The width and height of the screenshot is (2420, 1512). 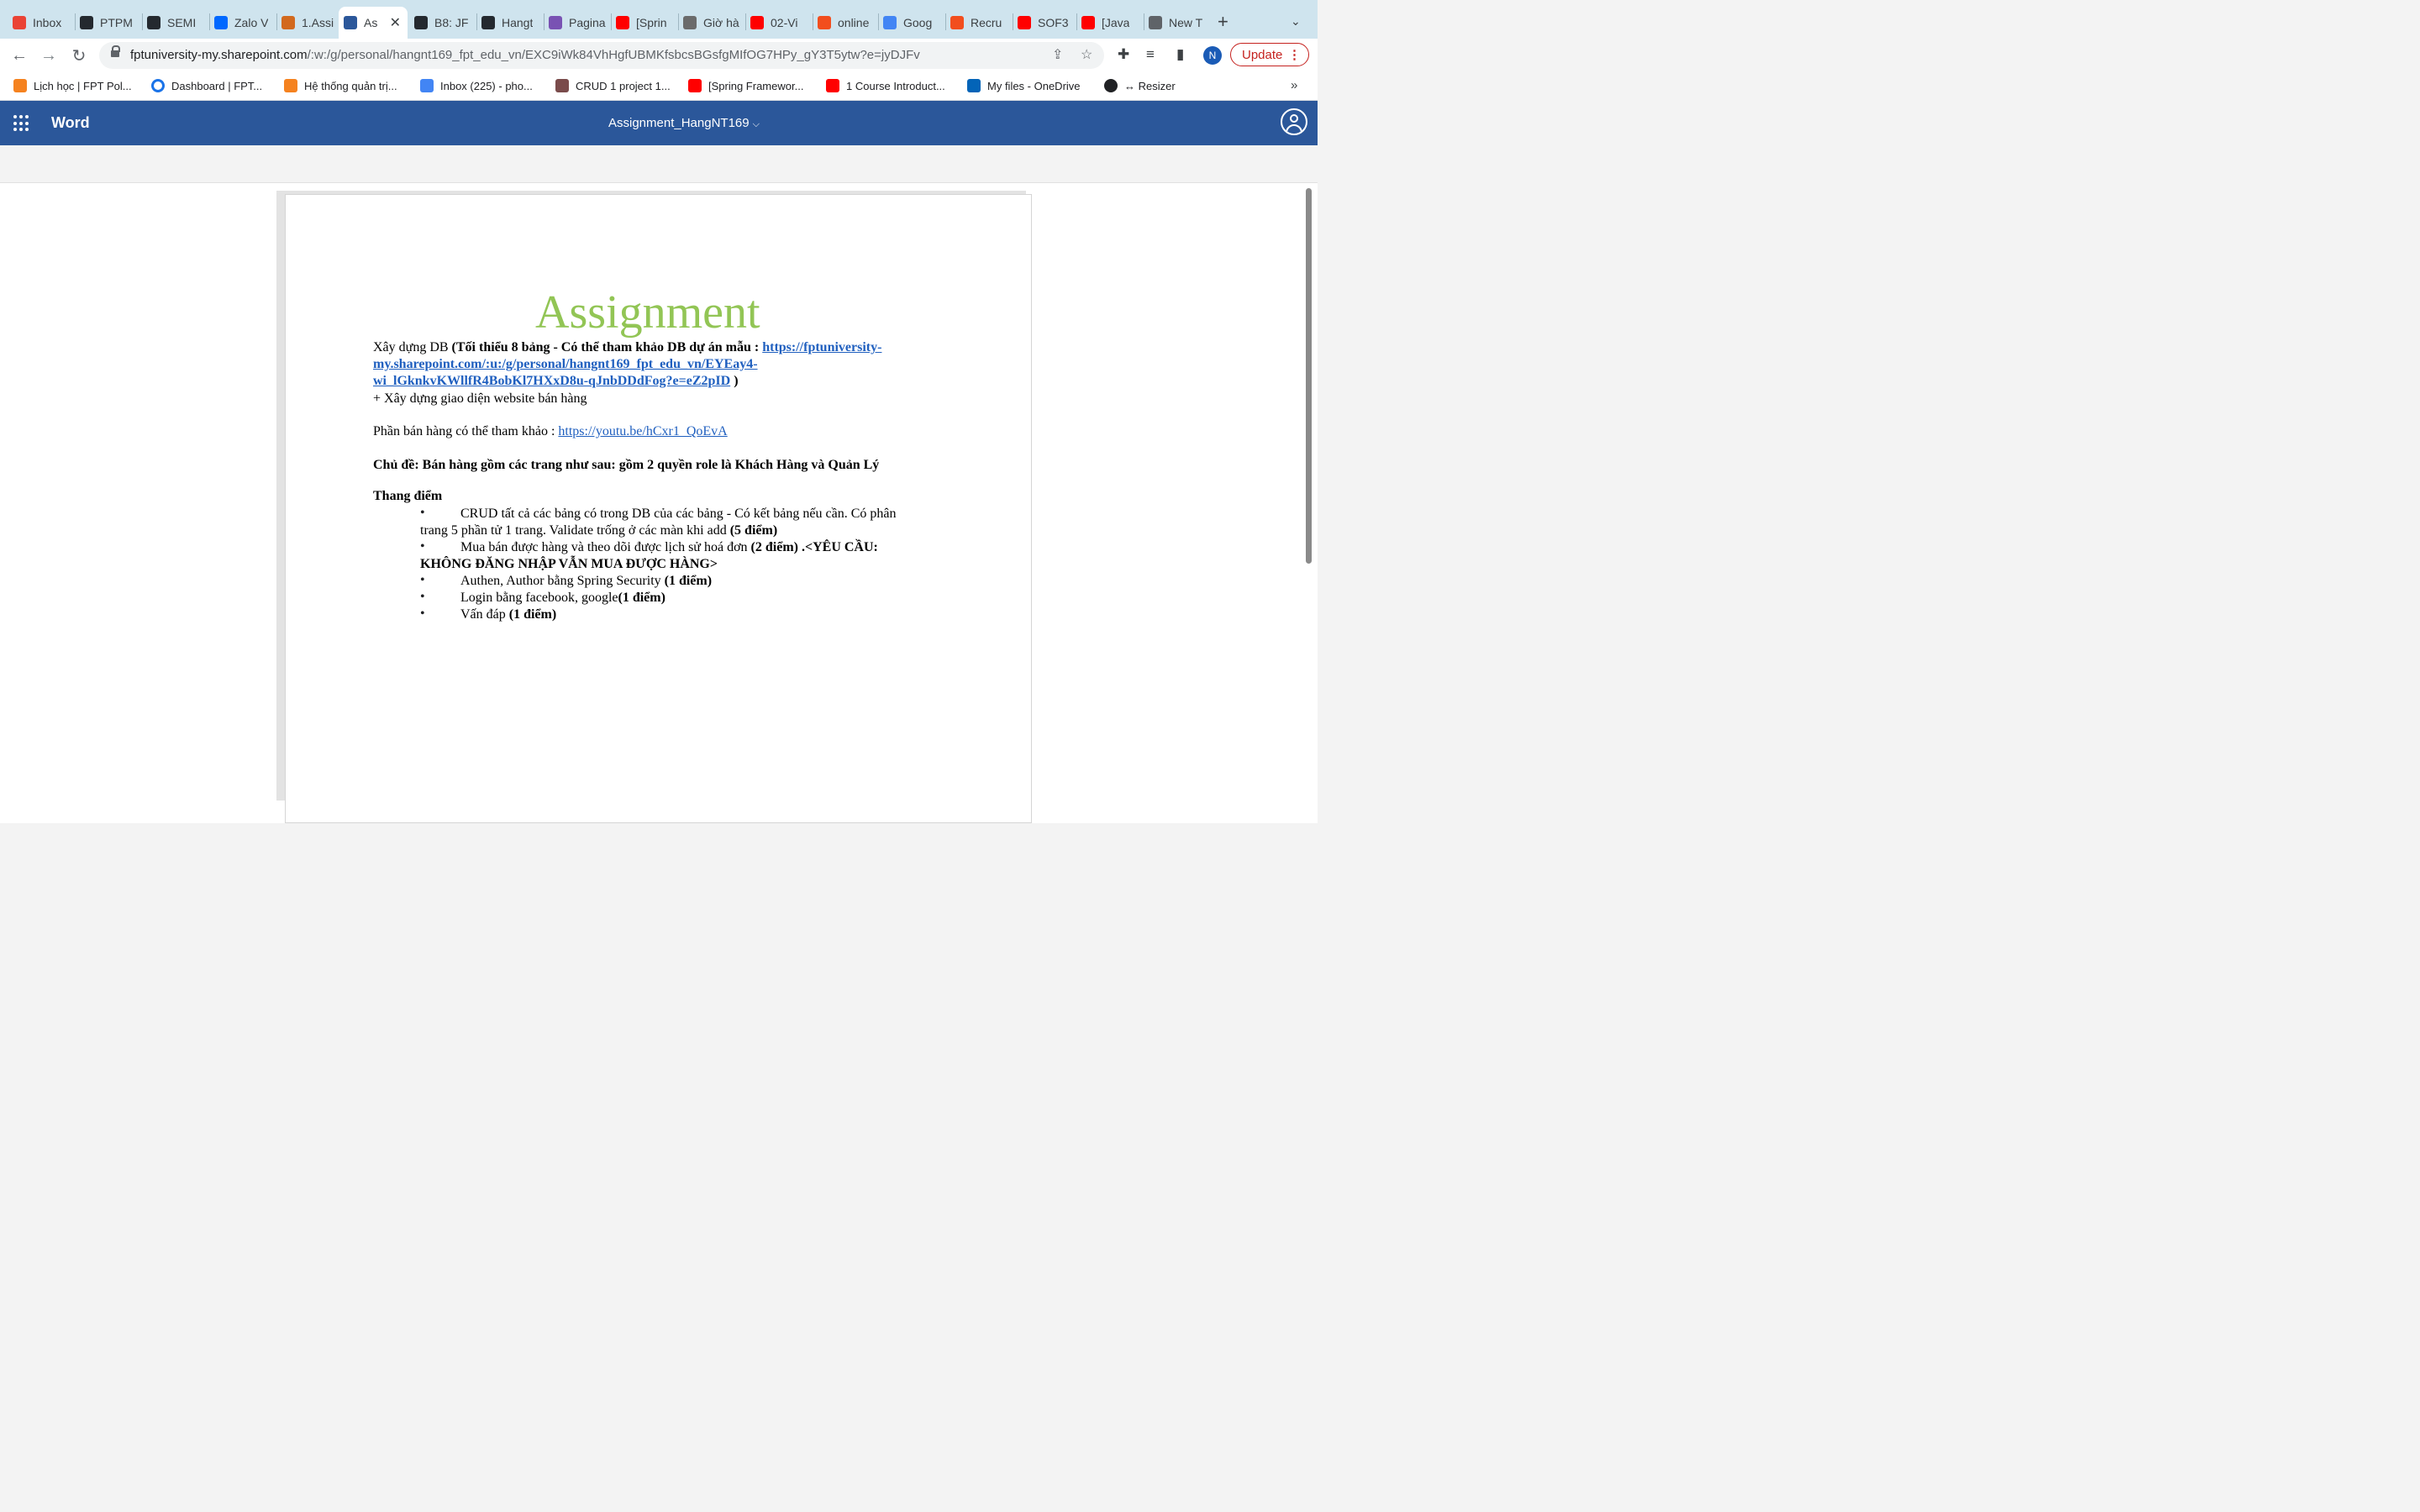 I want to click on browser-tab: [Sprin, so click(x=645, y=23).